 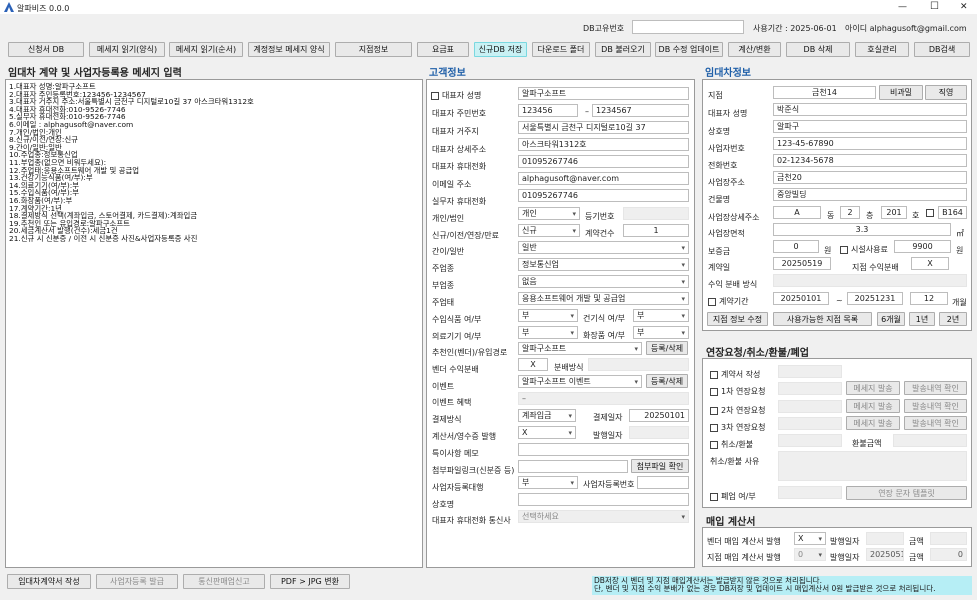 What do you see at coordinates (935, 423) in the screenshot?
I see `extend-3-history-button: 발송내역 확인` at bounding box center [935, 423].